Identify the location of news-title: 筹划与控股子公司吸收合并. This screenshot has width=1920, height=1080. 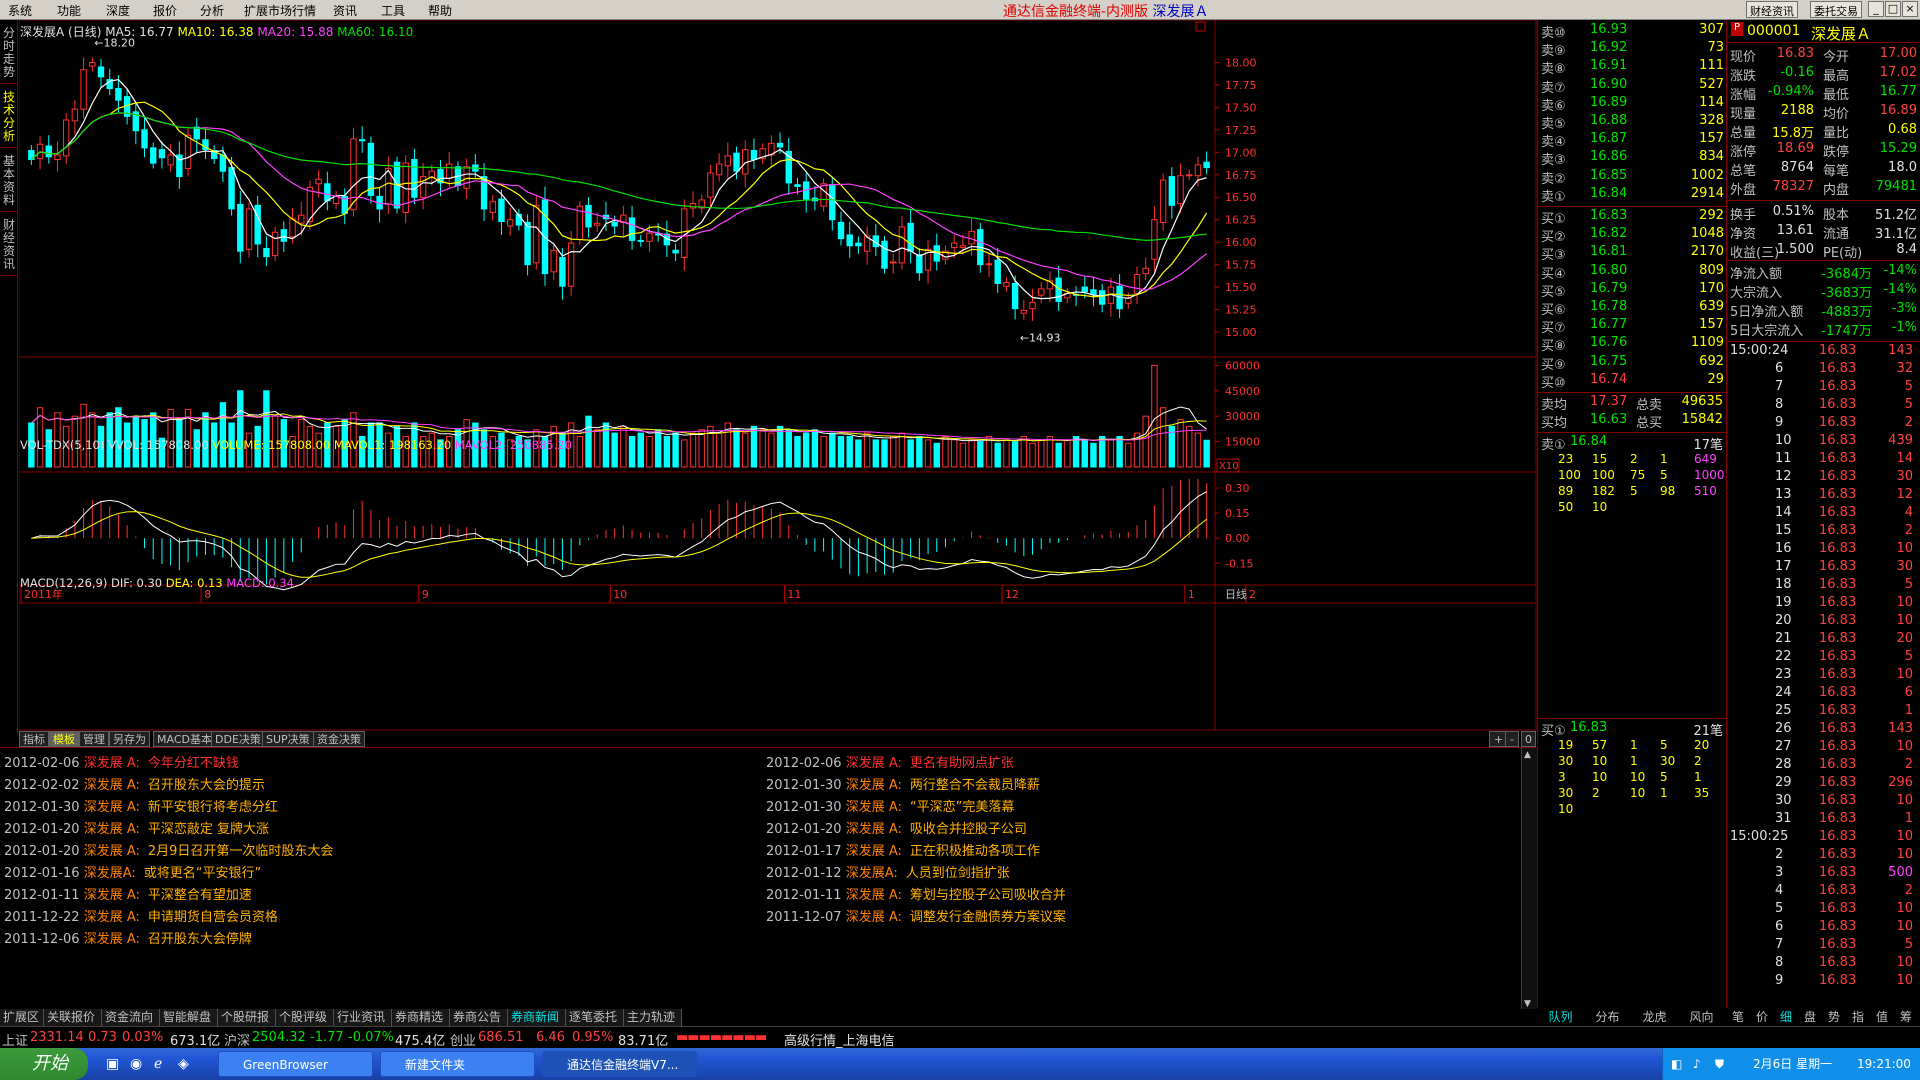
(988, 895).